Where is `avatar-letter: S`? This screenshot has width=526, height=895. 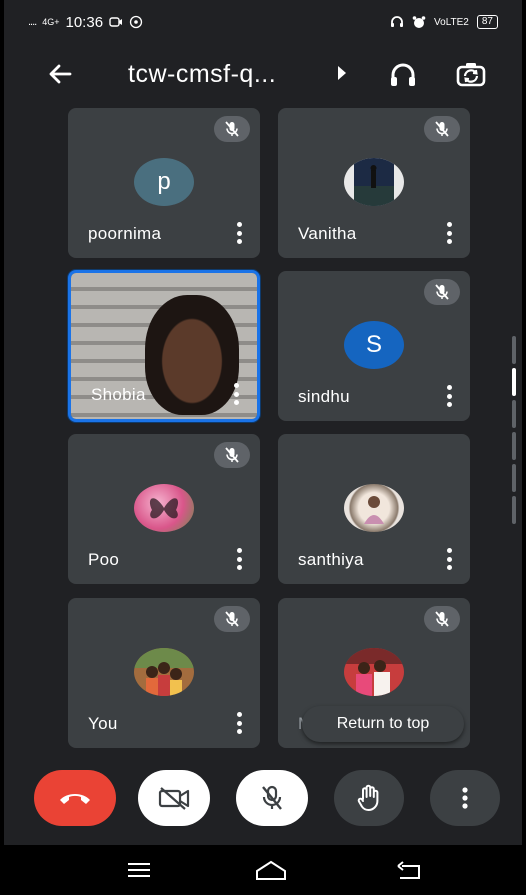
avatar-letter: S is located at coordinates (373, 344).